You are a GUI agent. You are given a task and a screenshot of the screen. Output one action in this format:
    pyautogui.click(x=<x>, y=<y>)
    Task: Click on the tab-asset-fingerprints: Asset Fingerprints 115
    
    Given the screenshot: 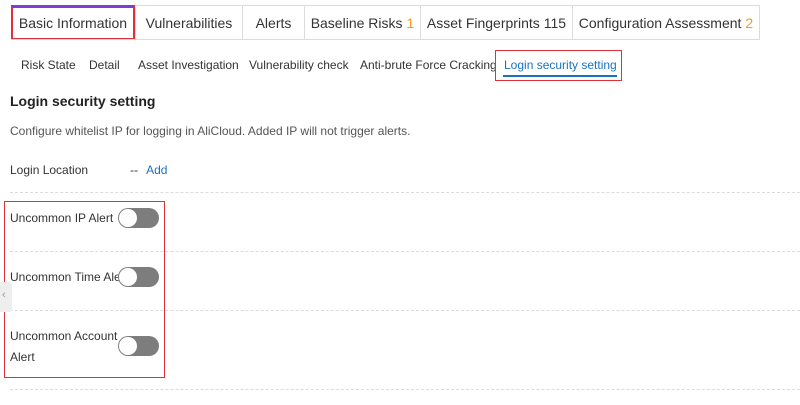 What is the action you would take?
    pyautogui.click(x=496, y=22)
    